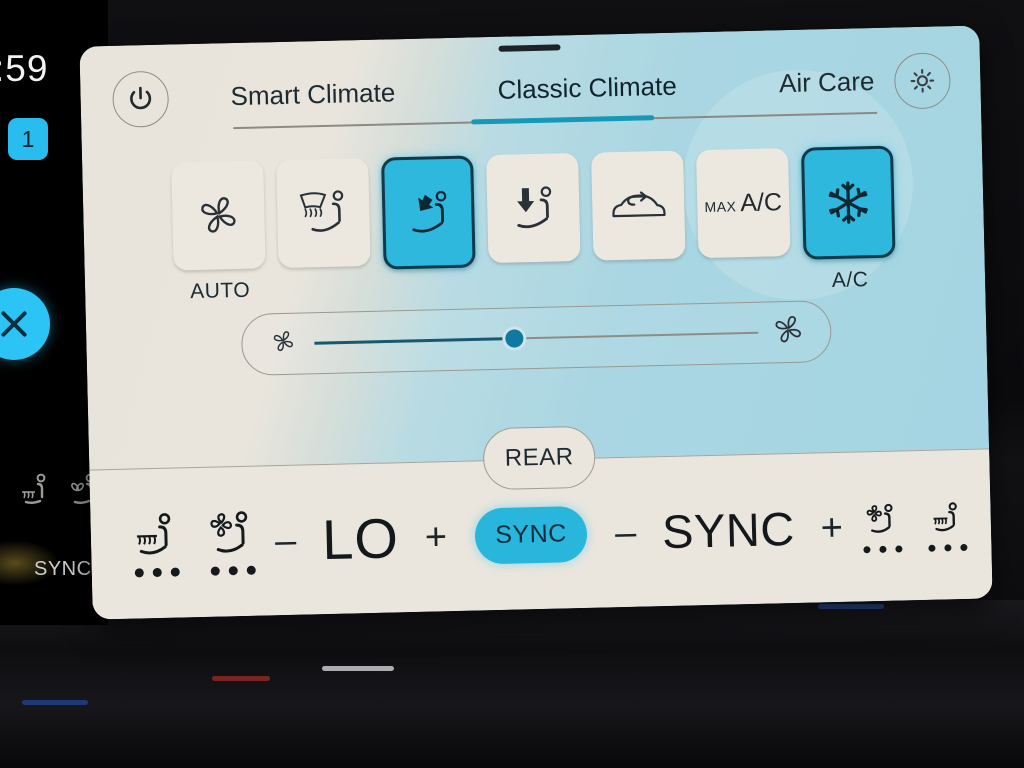  I want to click on auto-button, so click(218, 215).